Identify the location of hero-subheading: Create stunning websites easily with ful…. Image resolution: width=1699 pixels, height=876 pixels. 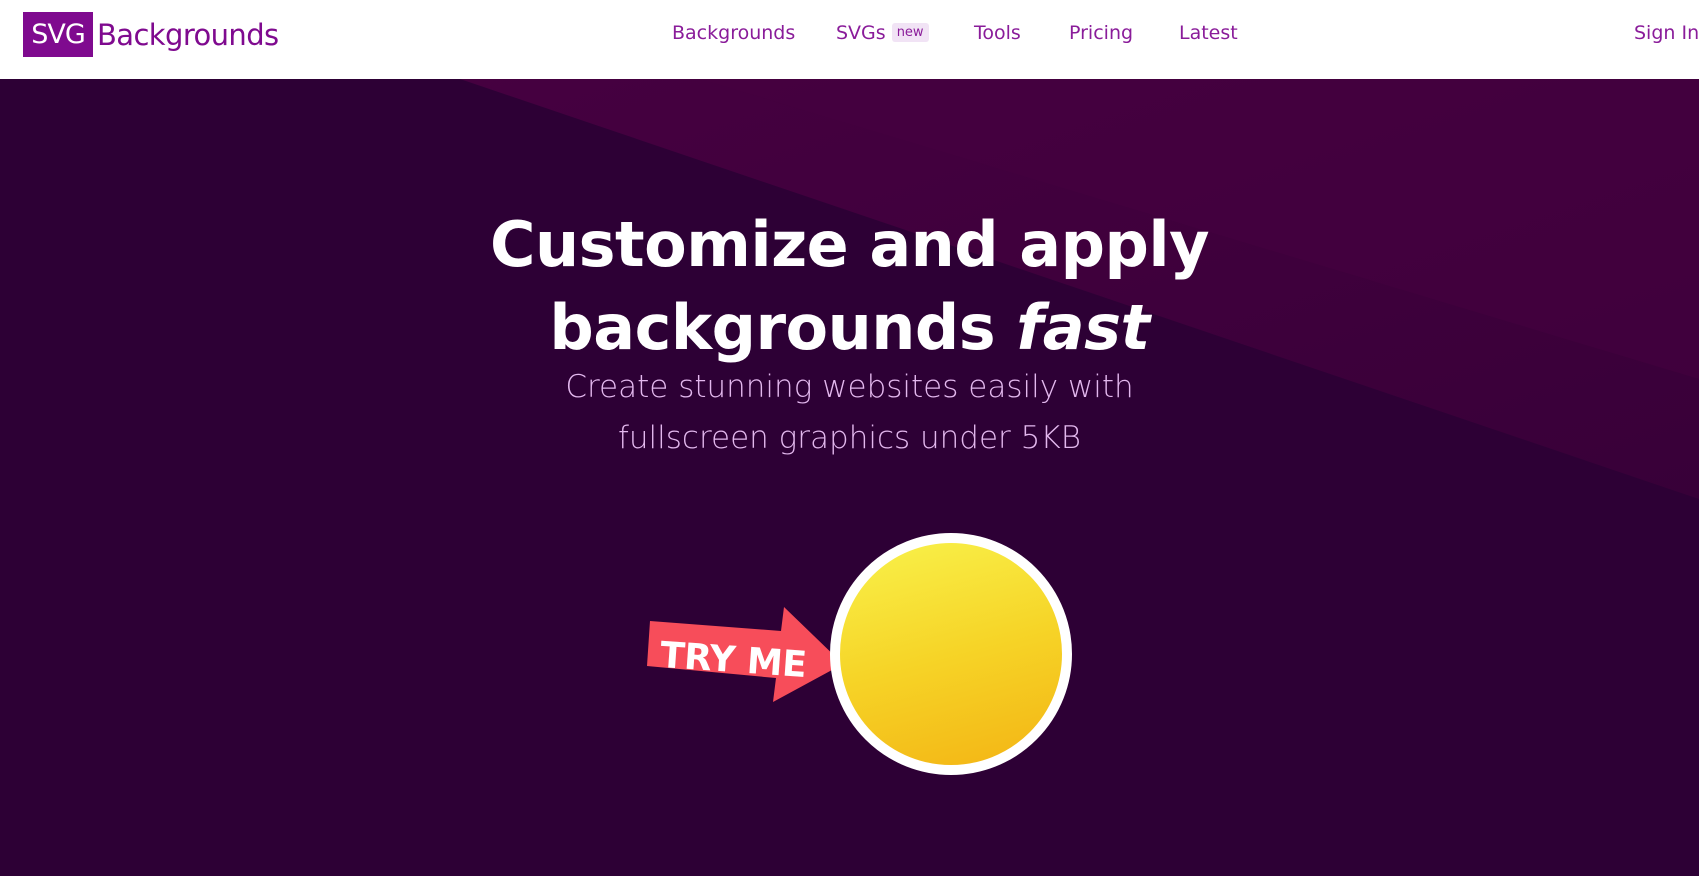
(849, 413).